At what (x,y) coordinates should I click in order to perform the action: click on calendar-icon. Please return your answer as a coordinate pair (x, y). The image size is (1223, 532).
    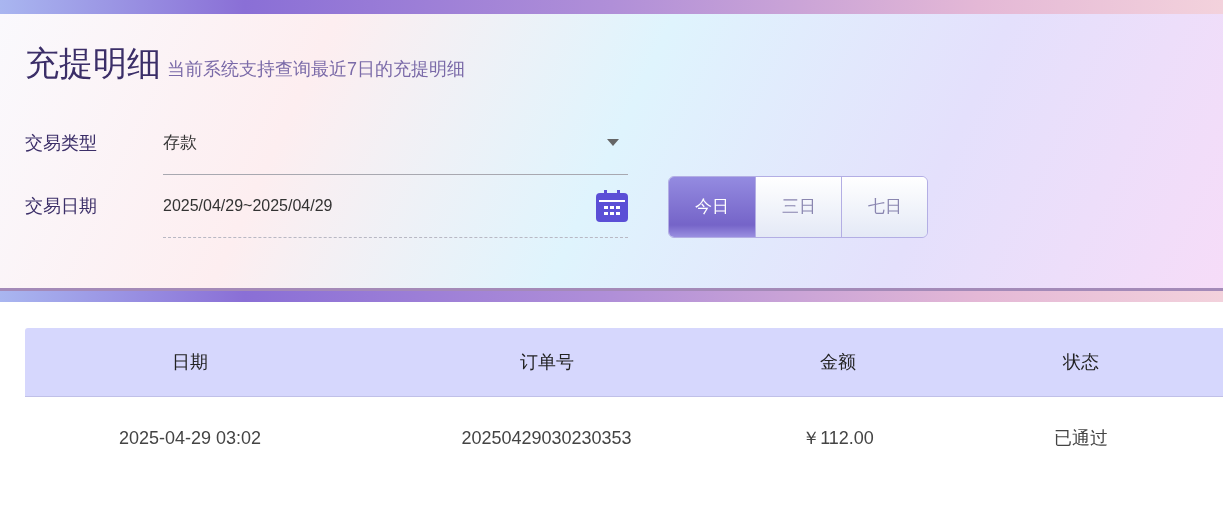
    Looking at the image, I should click on (612, 206).